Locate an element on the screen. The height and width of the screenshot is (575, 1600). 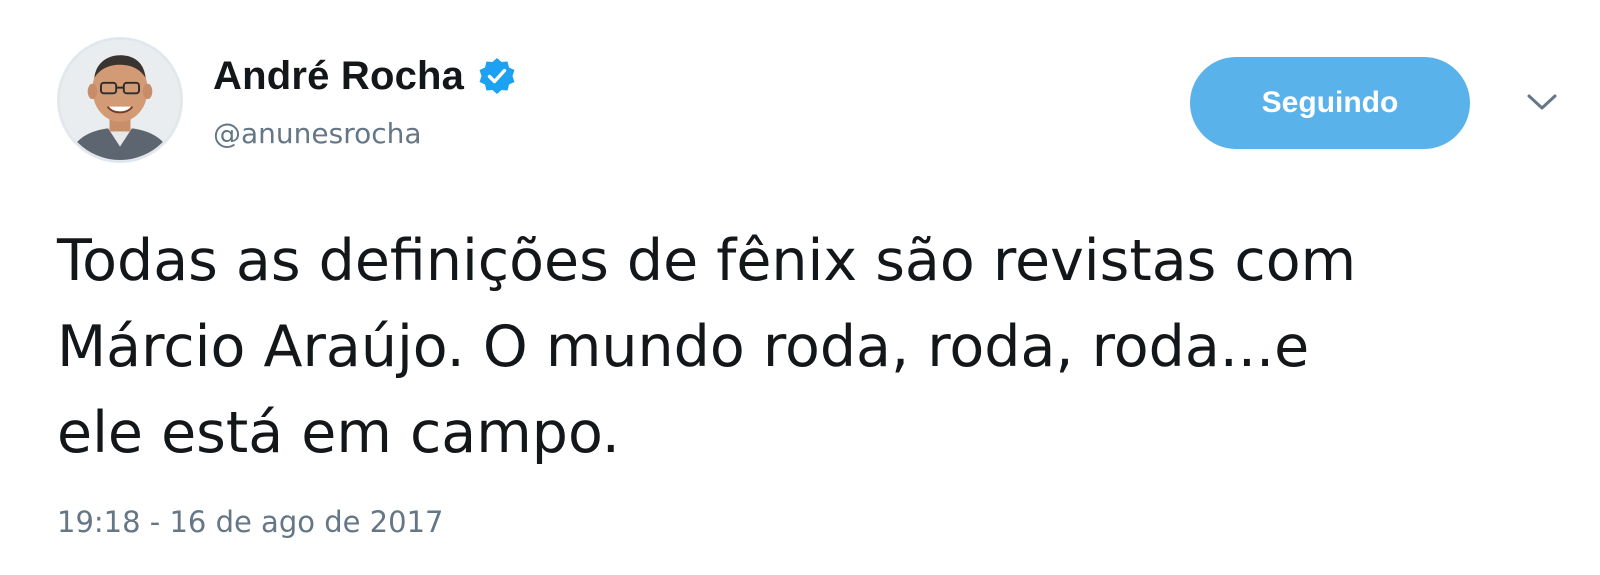
avatar is located at coordinates (120, 100).